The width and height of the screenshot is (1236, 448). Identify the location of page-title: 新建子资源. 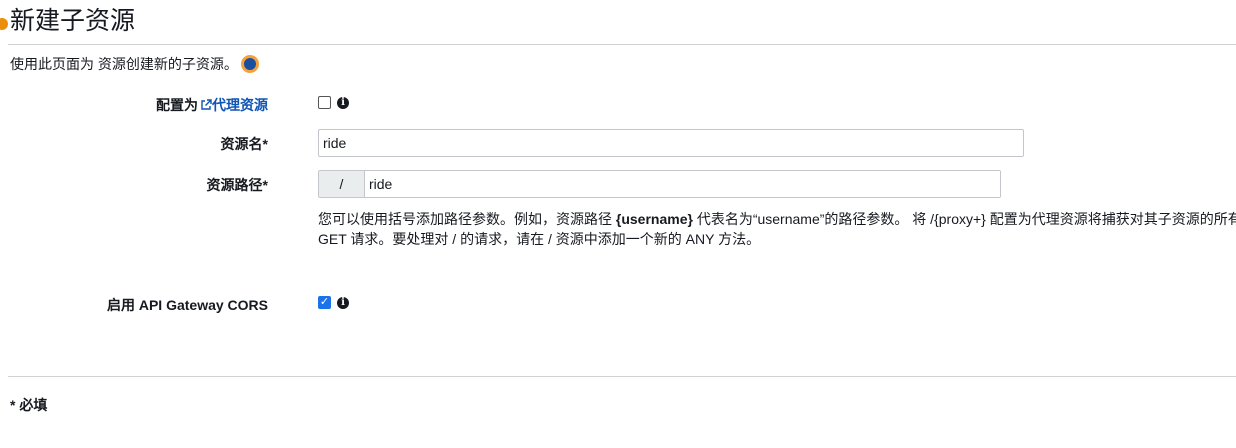
(73, 20).